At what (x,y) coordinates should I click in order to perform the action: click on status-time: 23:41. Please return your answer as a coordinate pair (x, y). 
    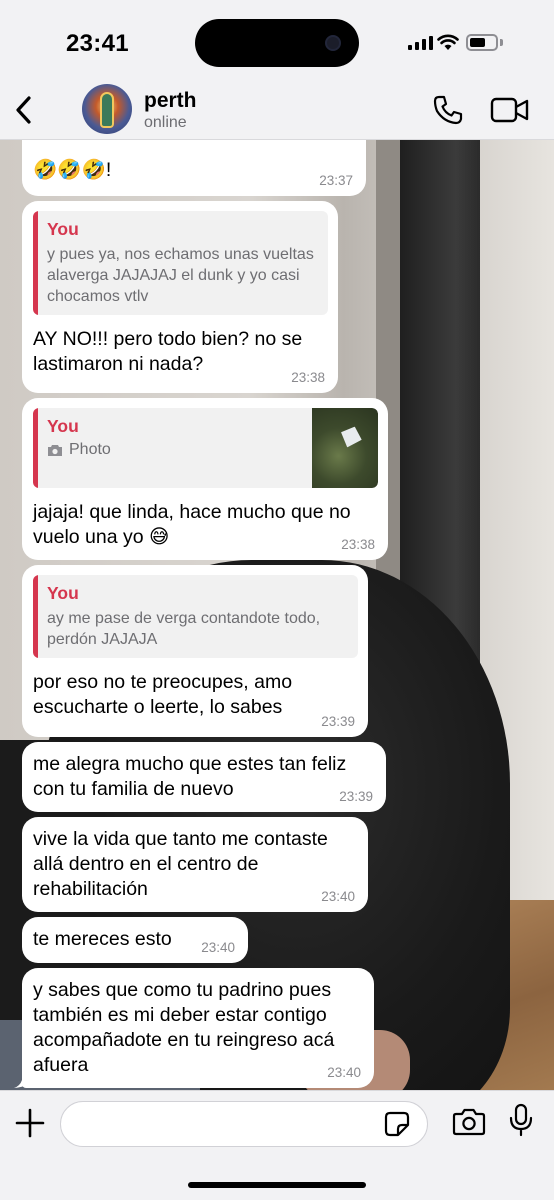
    Looking at the image, I should click on (97, 43).